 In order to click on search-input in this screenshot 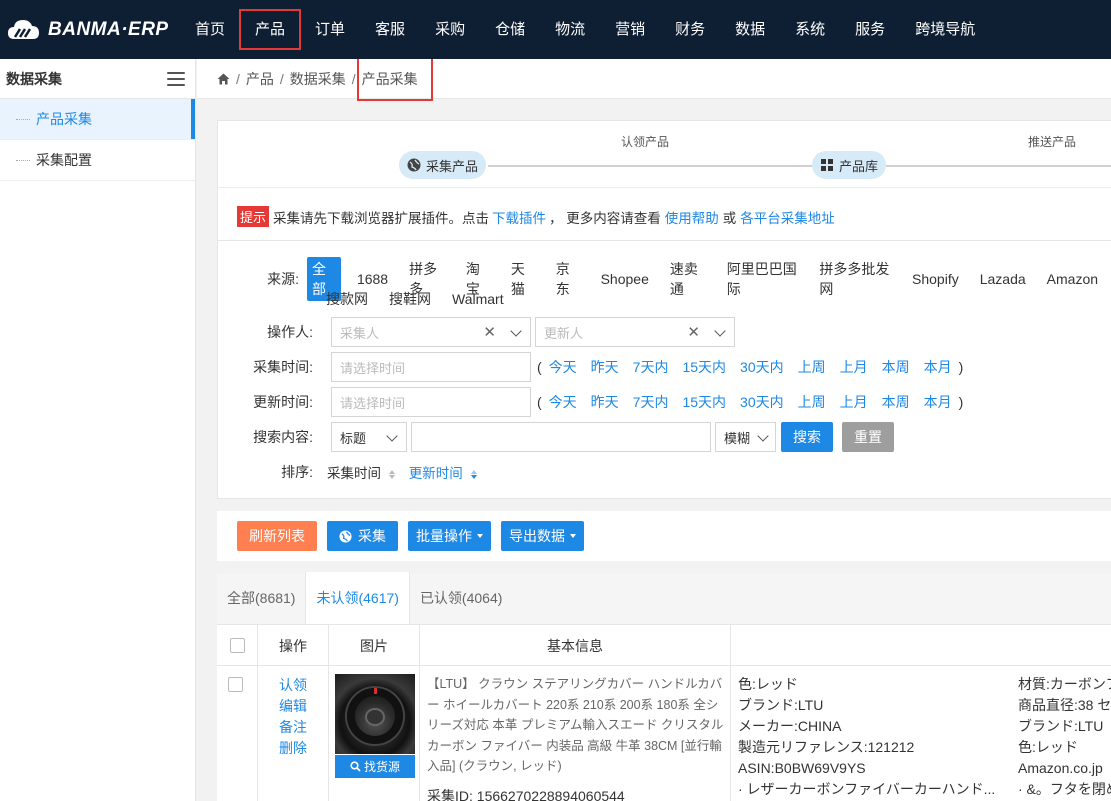, I will do `click(561, 437)`.